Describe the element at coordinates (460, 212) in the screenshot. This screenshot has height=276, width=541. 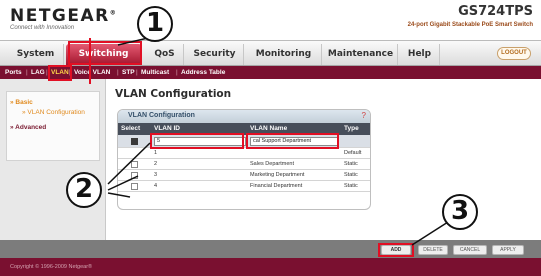
I see `step-3-badge: 3` at that location.